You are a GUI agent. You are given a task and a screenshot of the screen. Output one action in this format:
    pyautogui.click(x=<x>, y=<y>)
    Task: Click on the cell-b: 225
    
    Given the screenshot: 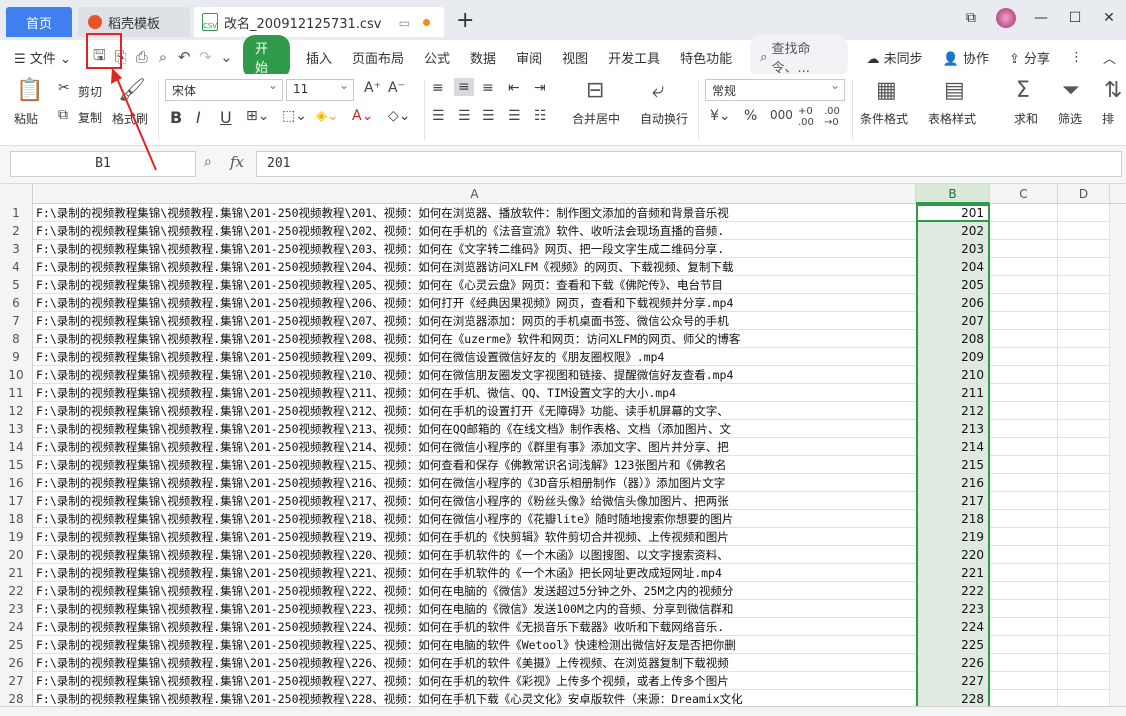 What is the action you would take?
    pyautogui.click(x=953, y=645)
    